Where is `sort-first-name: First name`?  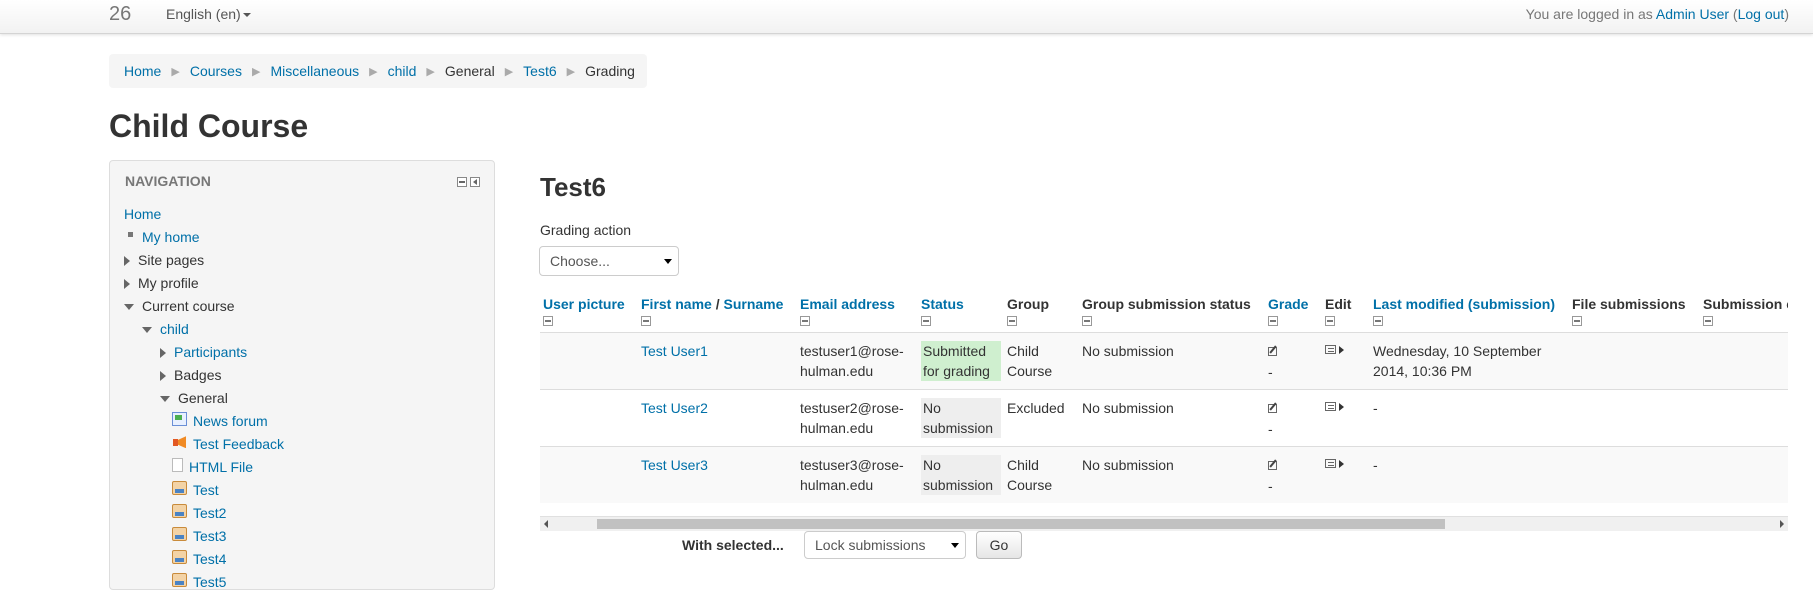
sort-first-name: First name is located at coordinates (676, 304).